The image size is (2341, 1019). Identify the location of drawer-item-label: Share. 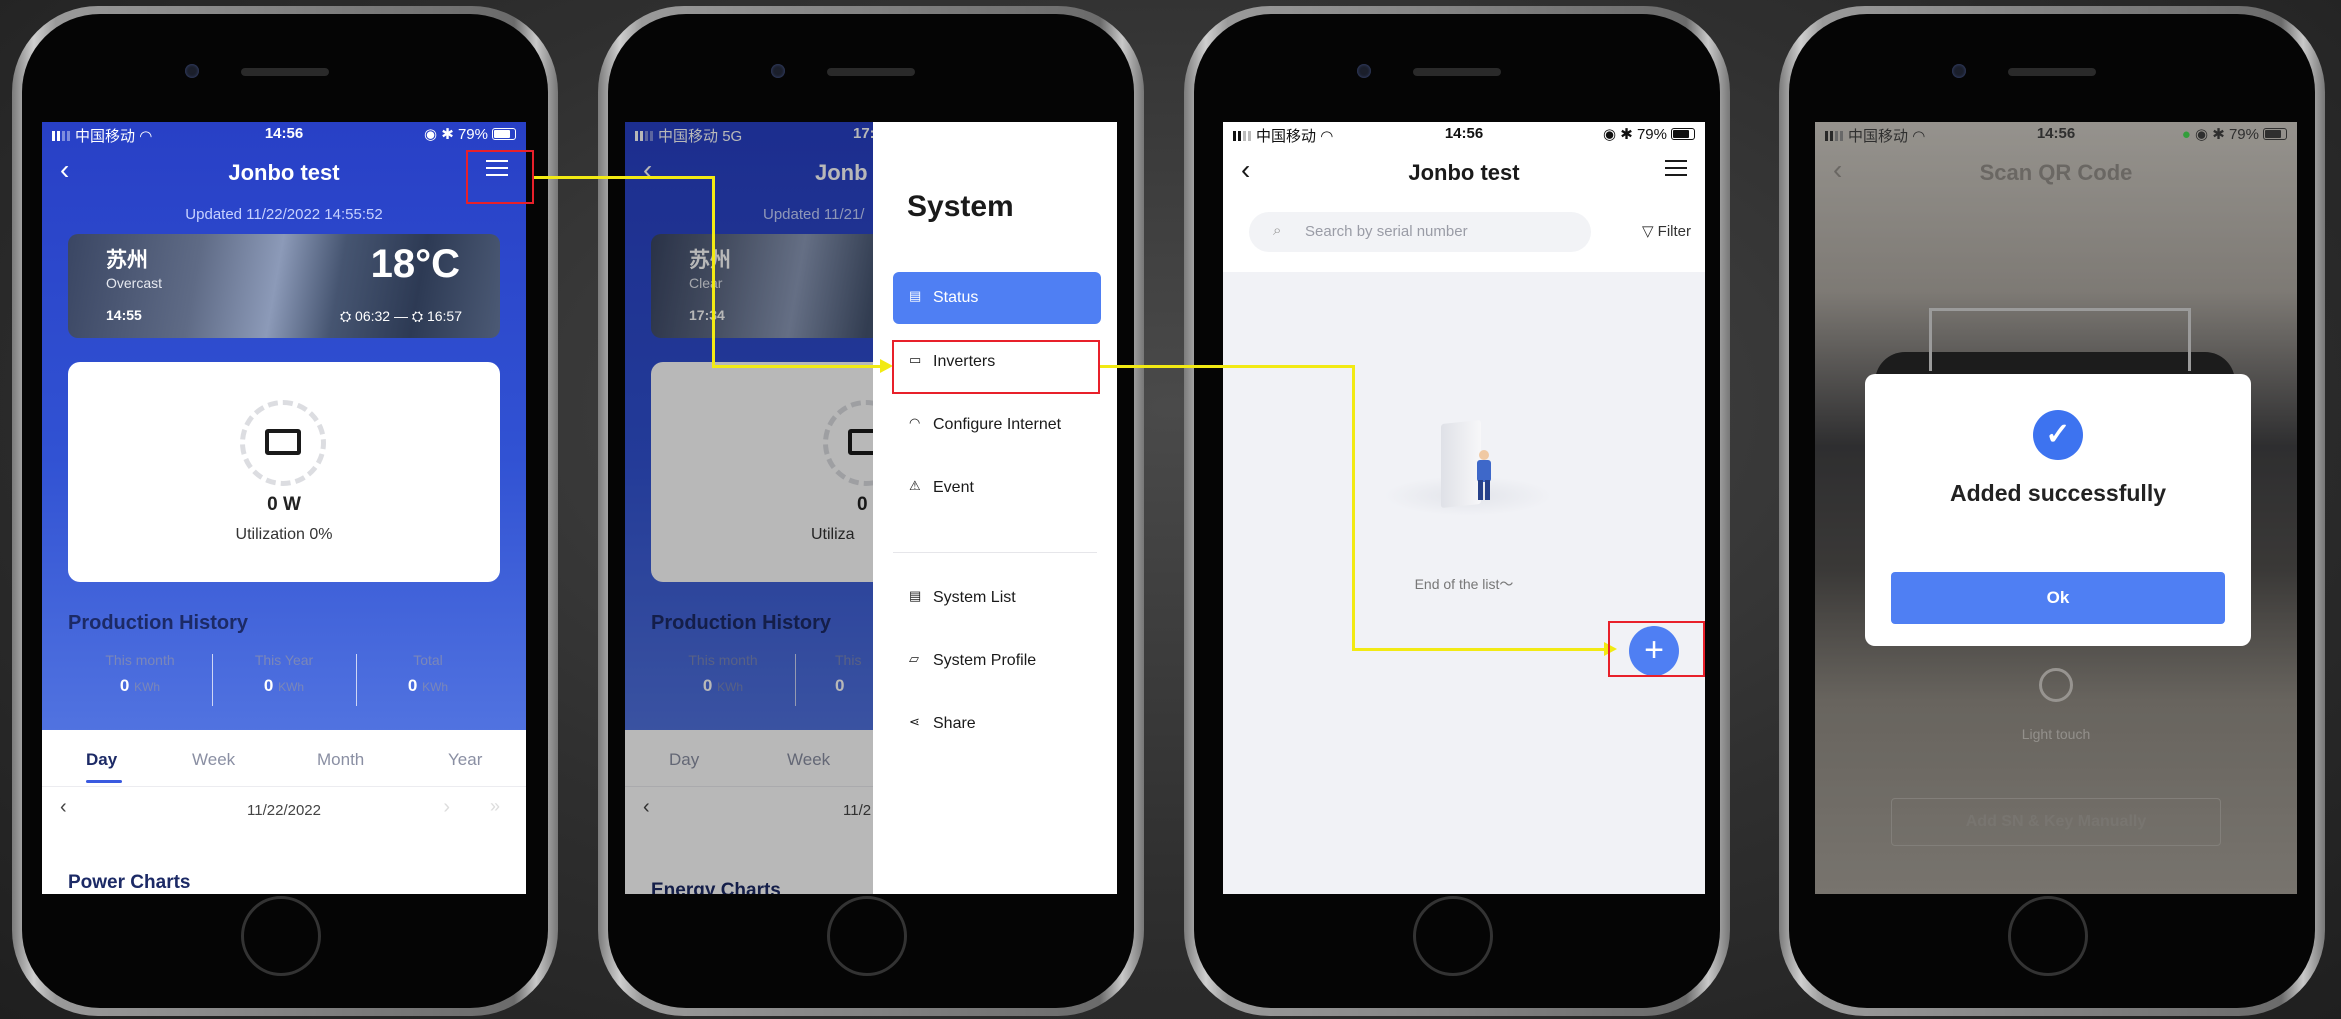
(954, 723).